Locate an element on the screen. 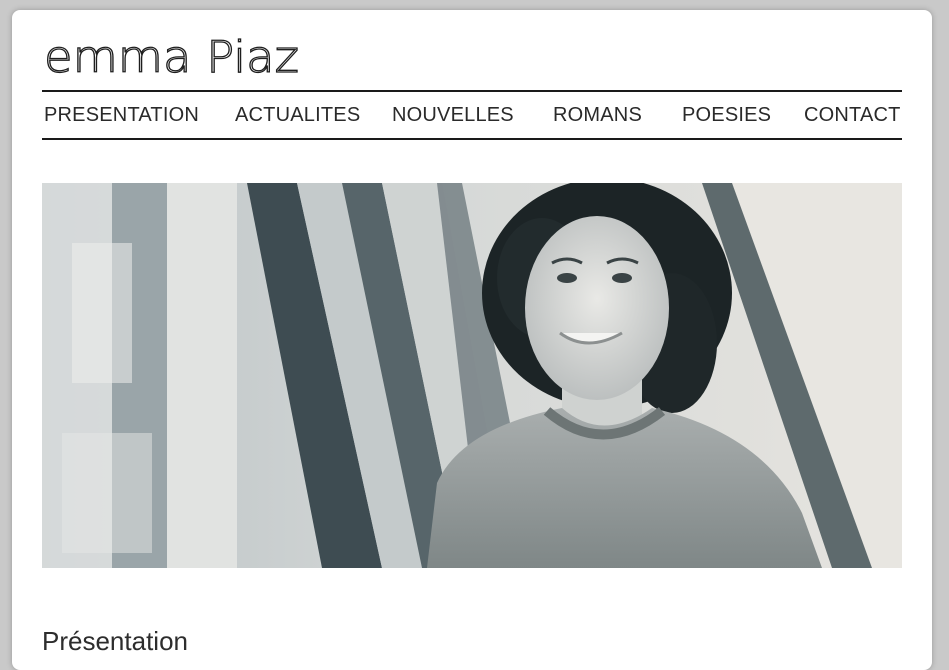  nav-item-poesies: POESIES is located at coordinates (726, 115).